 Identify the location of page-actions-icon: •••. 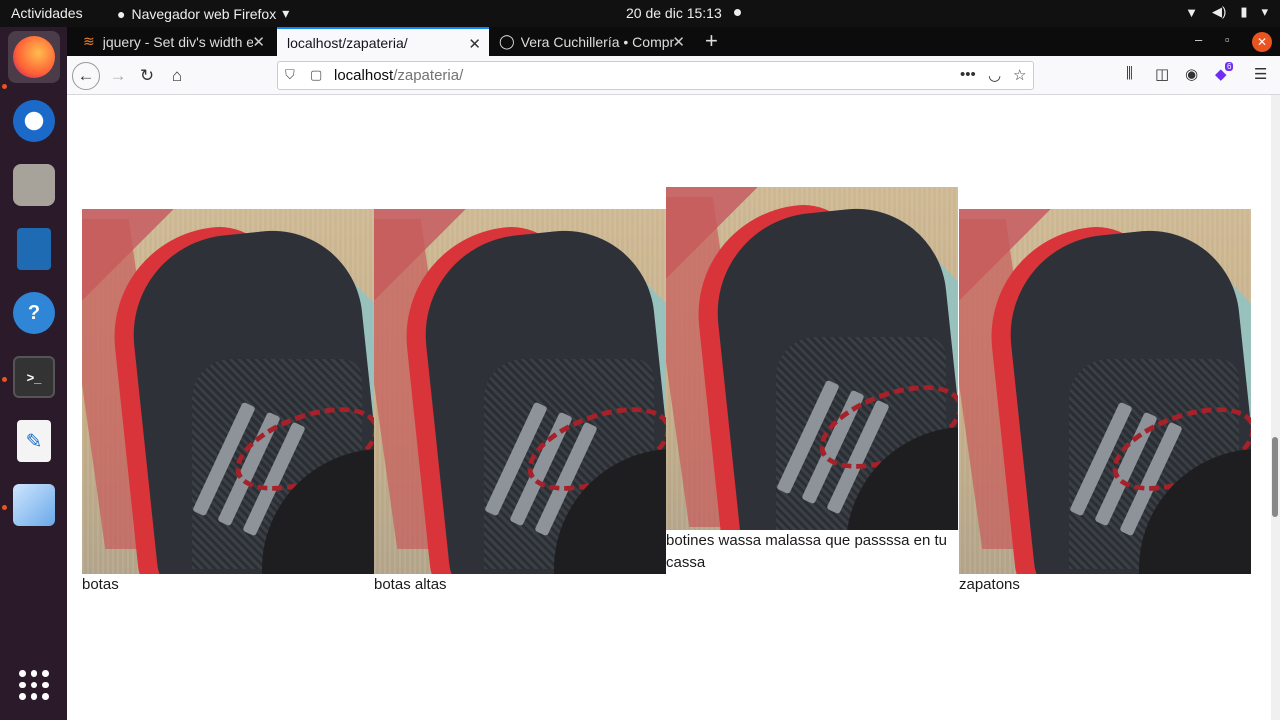
(968, 74).